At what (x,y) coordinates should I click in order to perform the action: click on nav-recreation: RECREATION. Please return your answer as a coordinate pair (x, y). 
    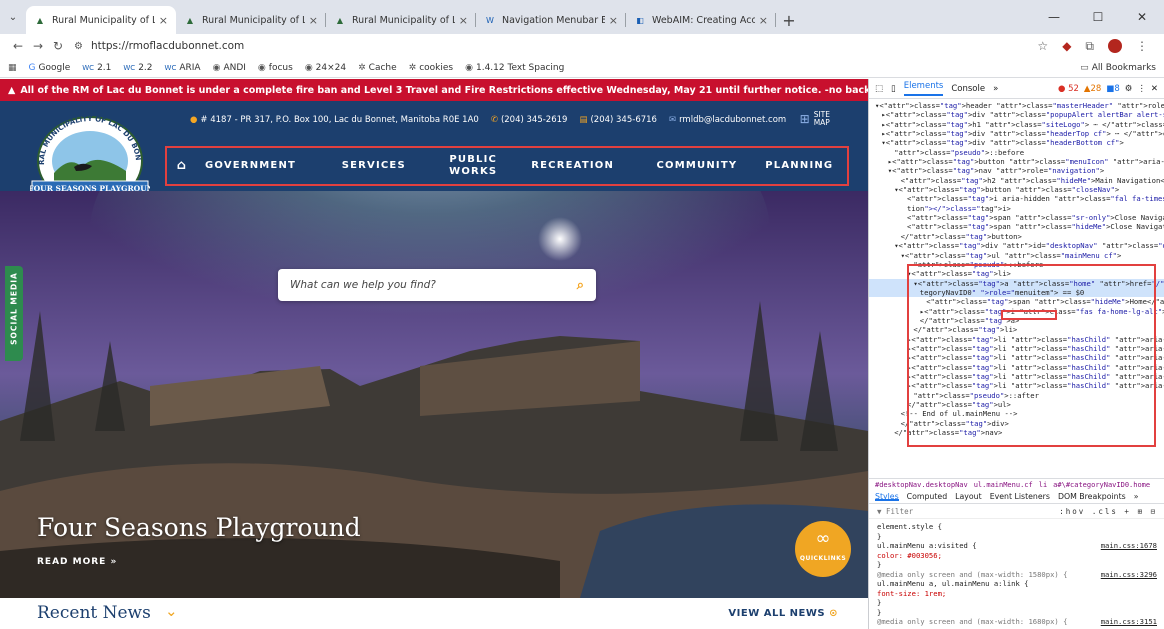
    Looking at the image, I should click on (572, 166).